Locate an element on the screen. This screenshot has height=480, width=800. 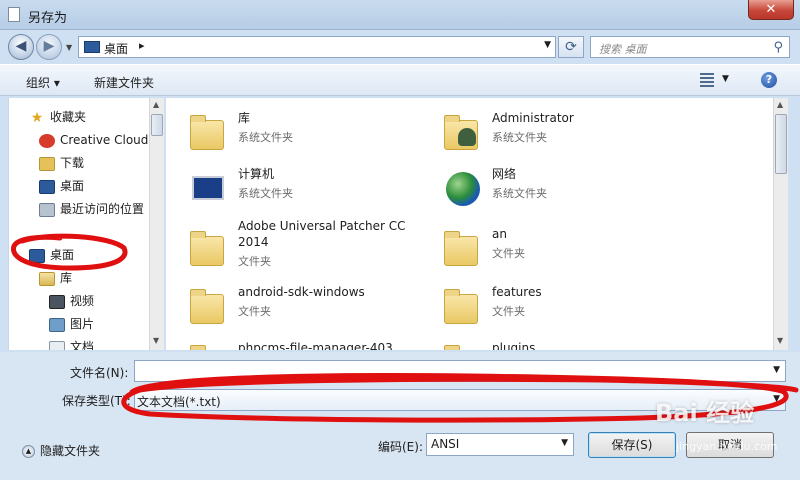
nav-item-pictures: 图片 is located at coordinates (106, 324).